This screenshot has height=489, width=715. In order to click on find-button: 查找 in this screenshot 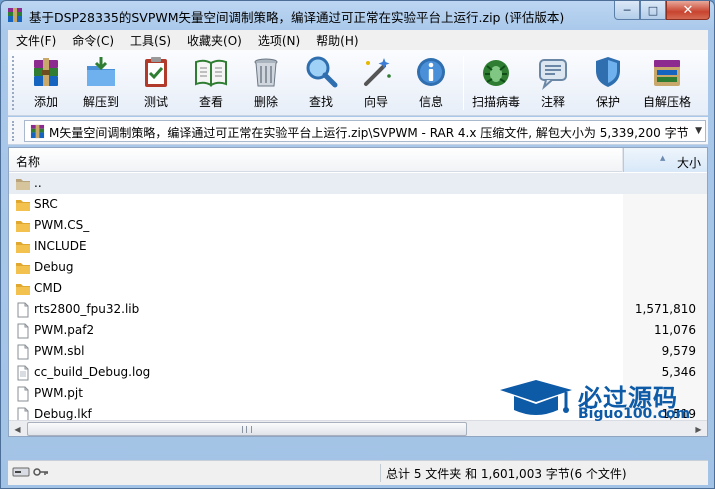, I will do `click(321, 83)`.